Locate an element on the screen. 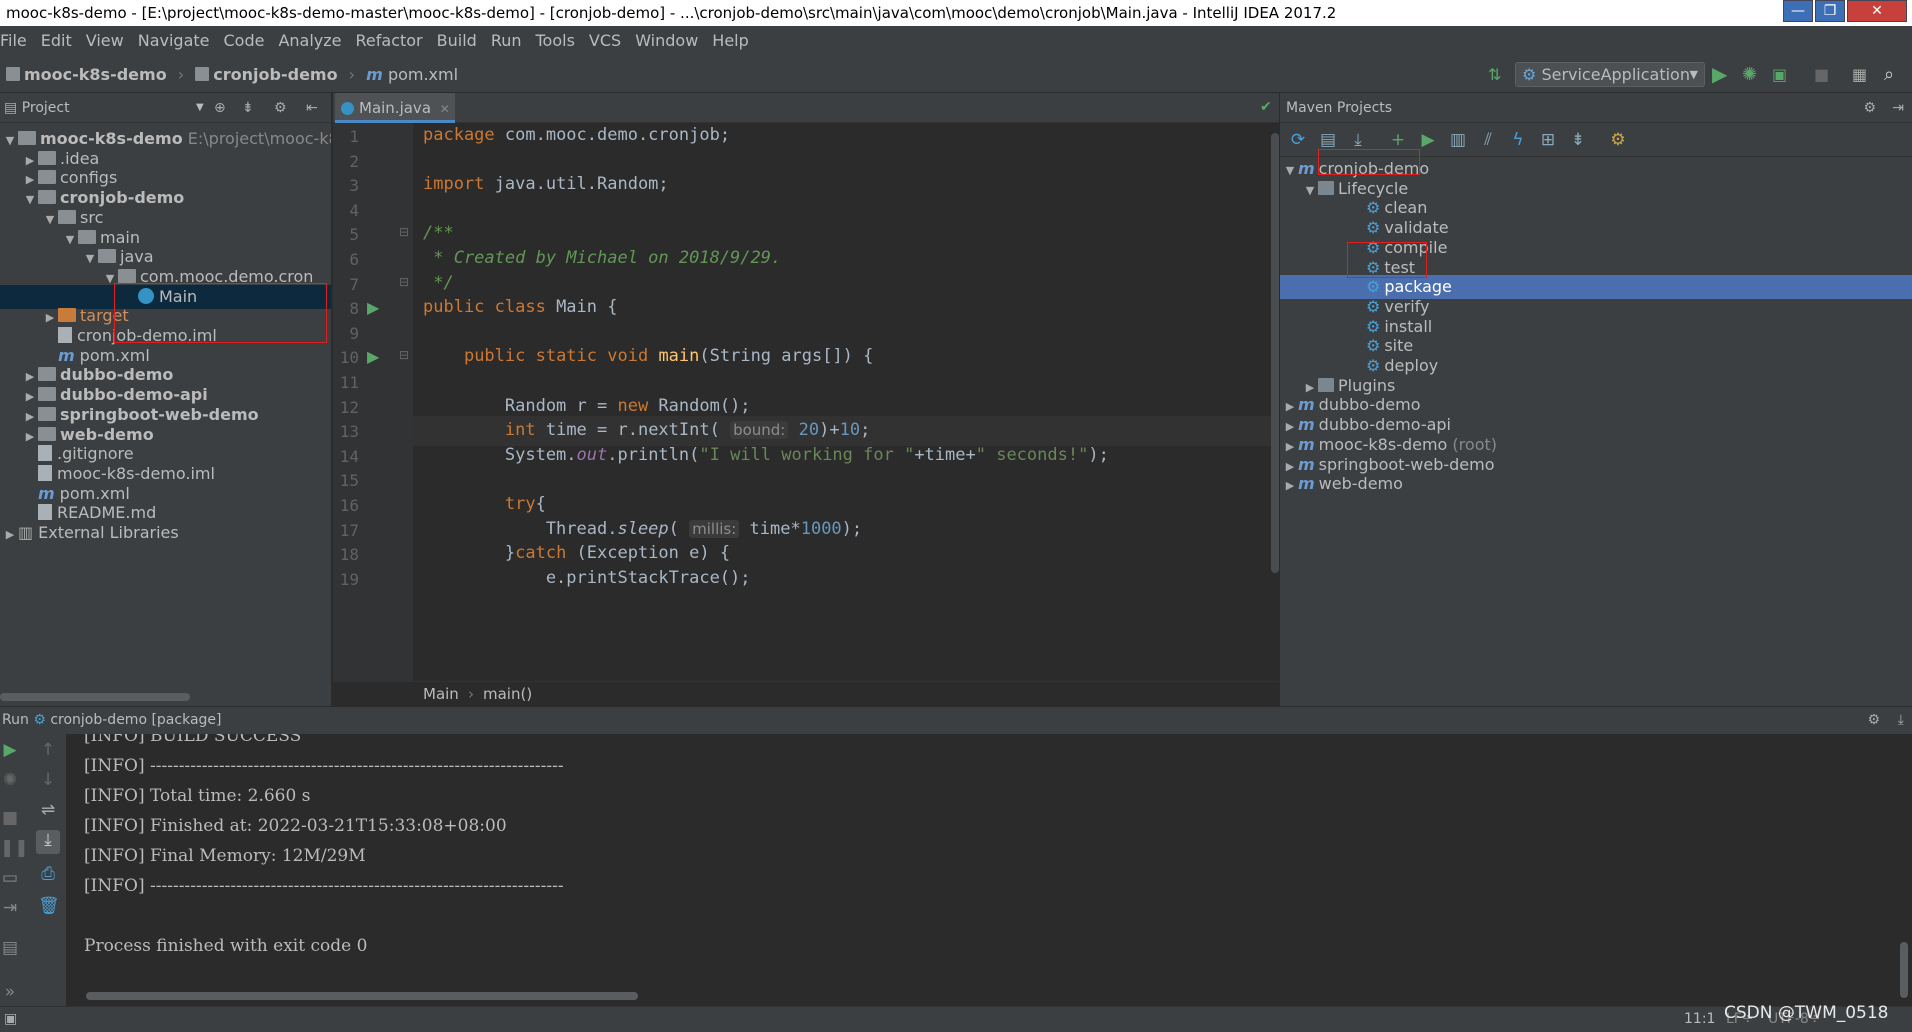  code-line: Random r = new Random(); is located at coordinates (587, 406).